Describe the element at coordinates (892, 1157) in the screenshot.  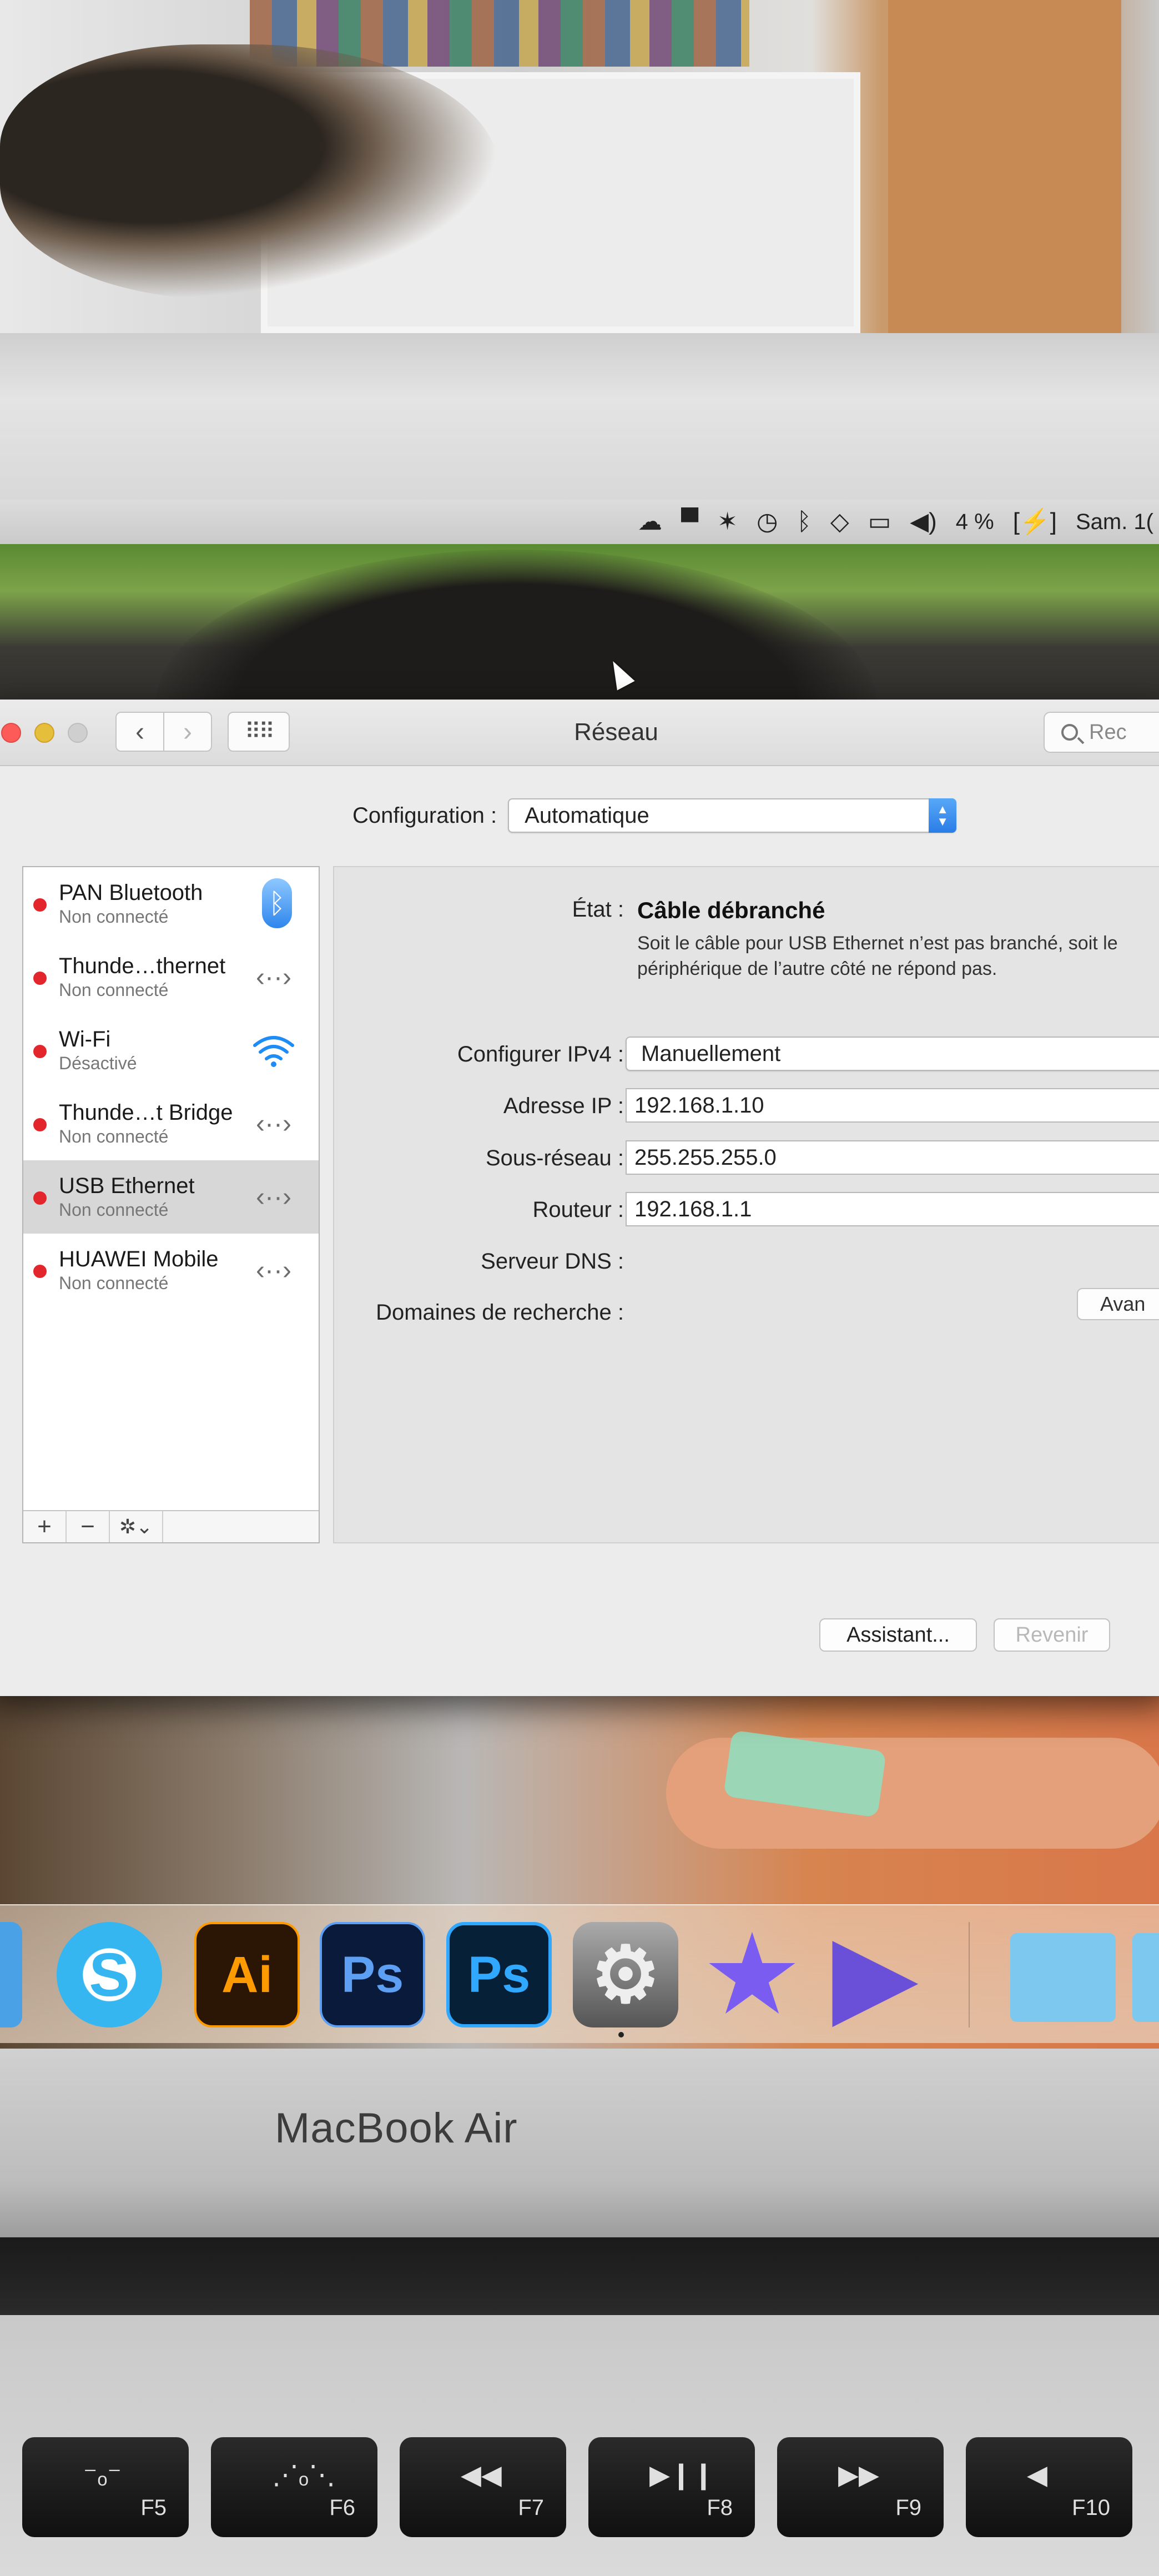
I see `subnet-field: 255.255.255.0` at that location.